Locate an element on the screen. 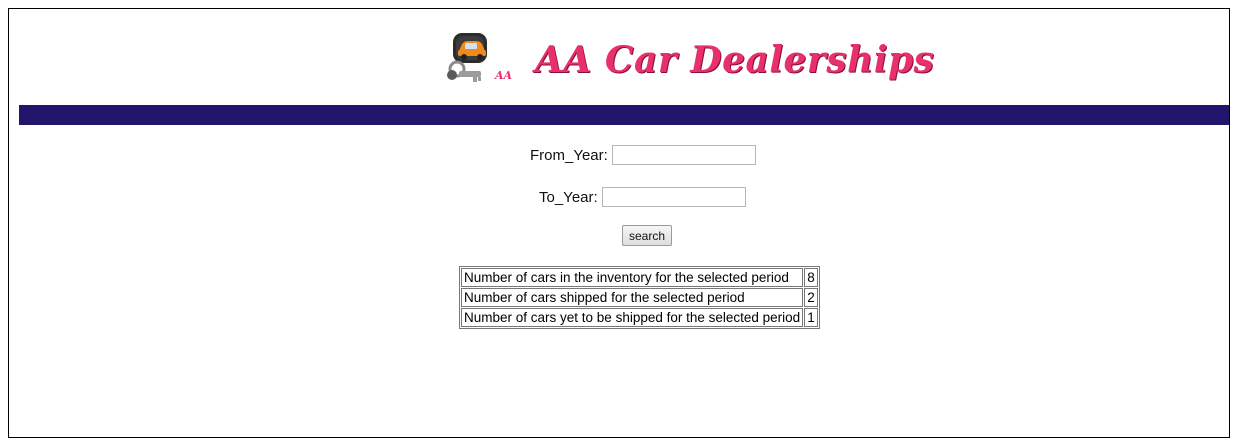 The width and height of the screenshot is (1238, 438). to-year-row: To_Year: is located at coordinates (642, 197).